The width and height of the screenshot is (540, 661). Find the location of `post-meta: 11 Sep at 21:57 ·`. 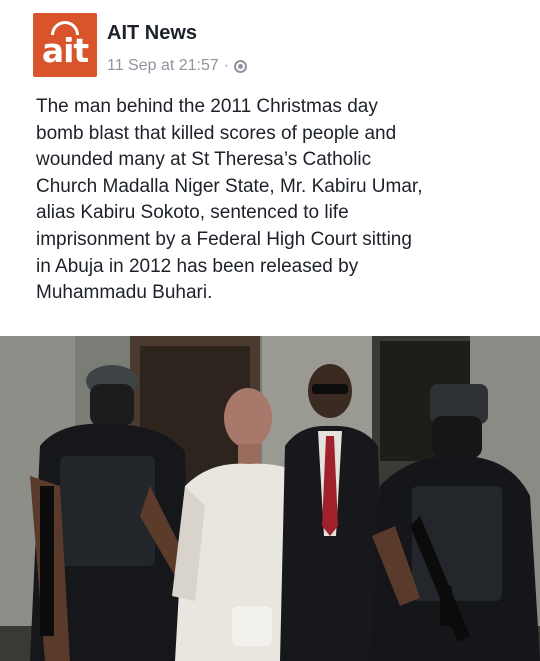

post-meta: 11 Sep at 21:57 · is located at coordinates (177, 66).